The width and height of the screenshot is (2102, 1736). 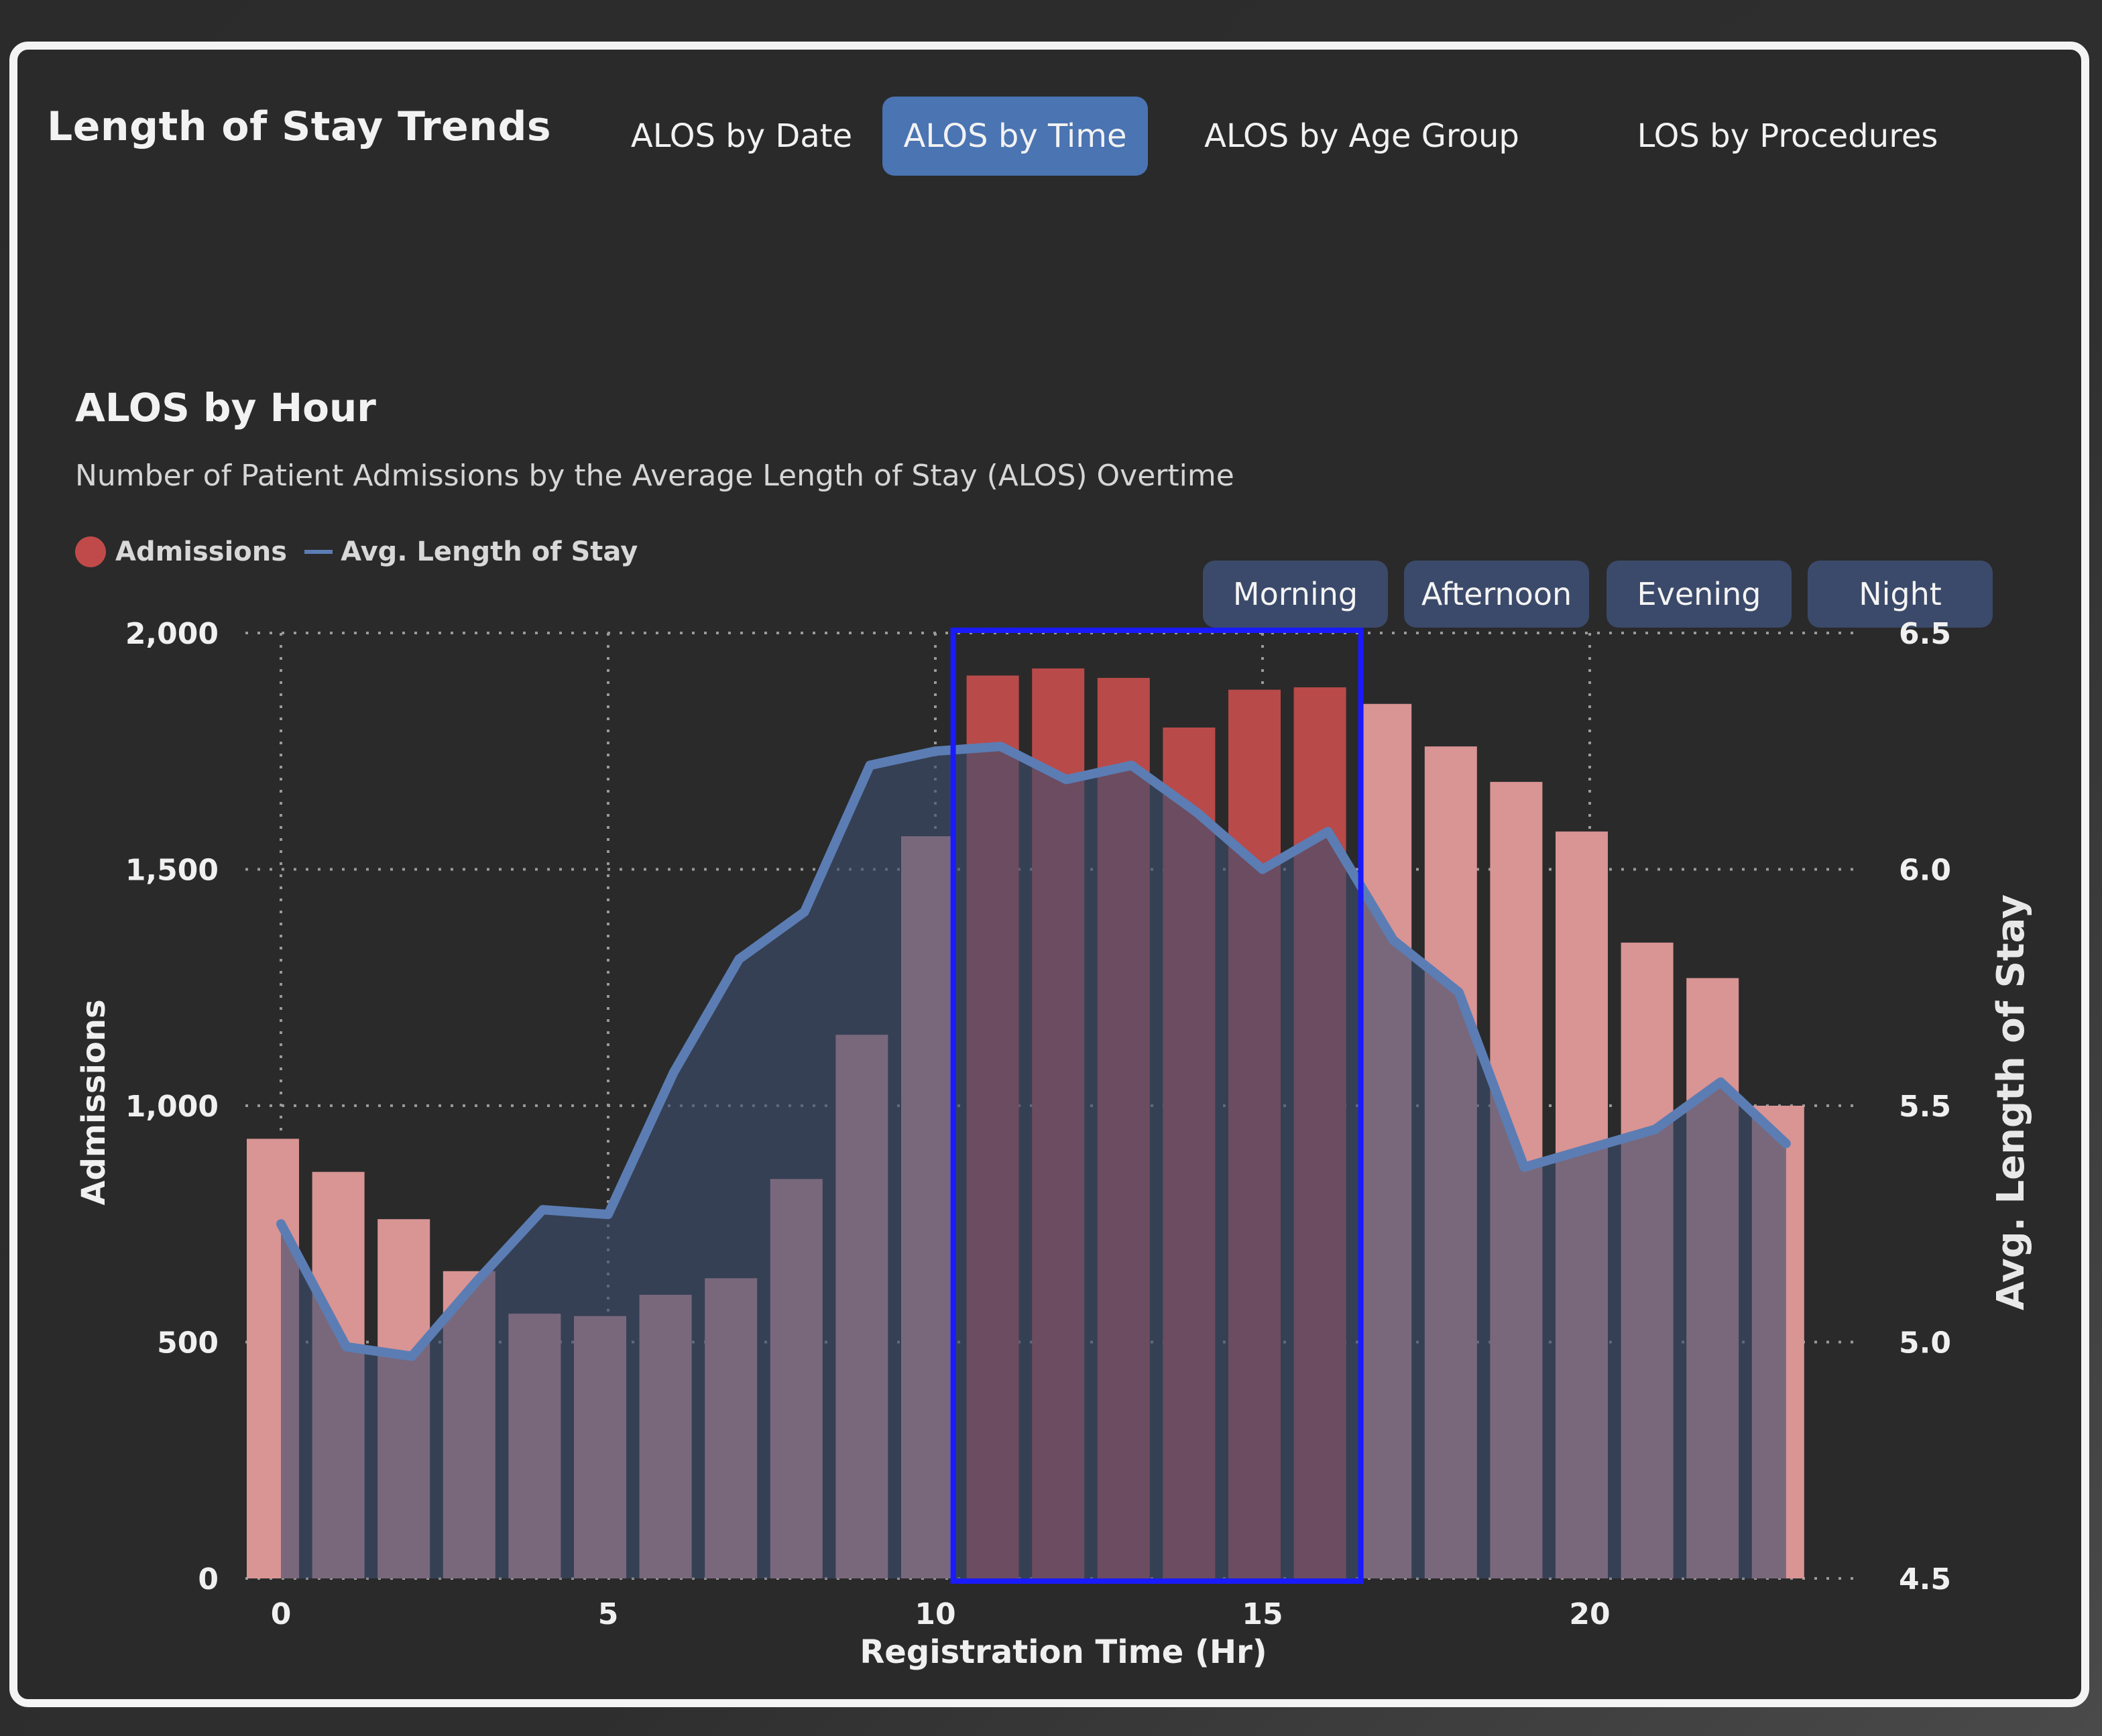 What do you see at coordinates (2011, 1102) in the screenshot?
I see `y2-axis-label: Avg. Length of Stay` at bounding box center [2011, 1102].